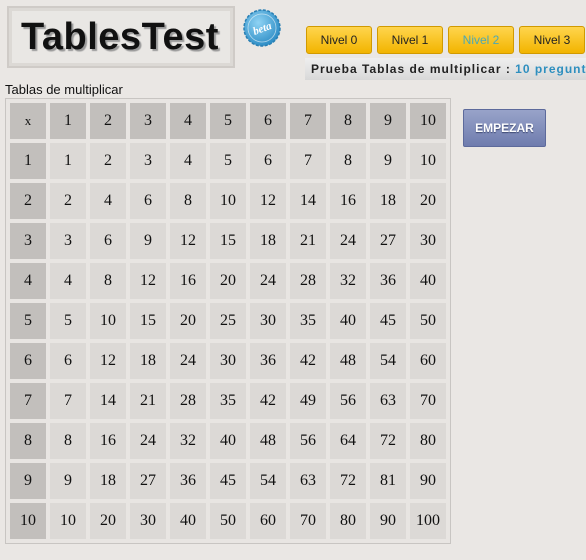  Describe the element at coordinates (388, 241) in the screenshot. I see `table-cell: 27` at that location.